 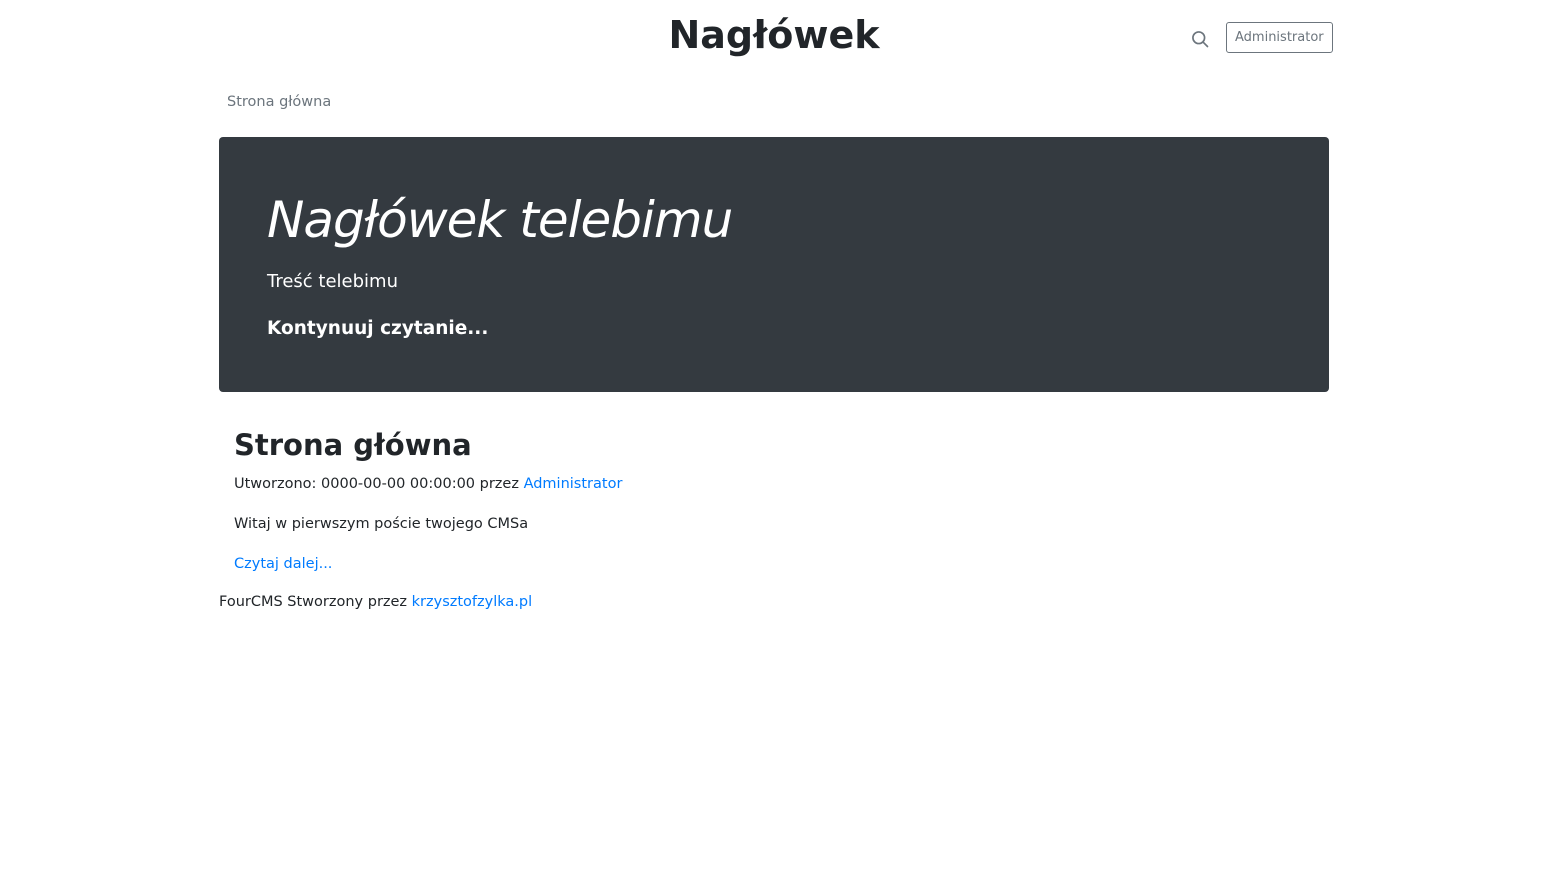 I want to click on jumbotron-lead: Treść telebimu, so click(x=333, y=281).